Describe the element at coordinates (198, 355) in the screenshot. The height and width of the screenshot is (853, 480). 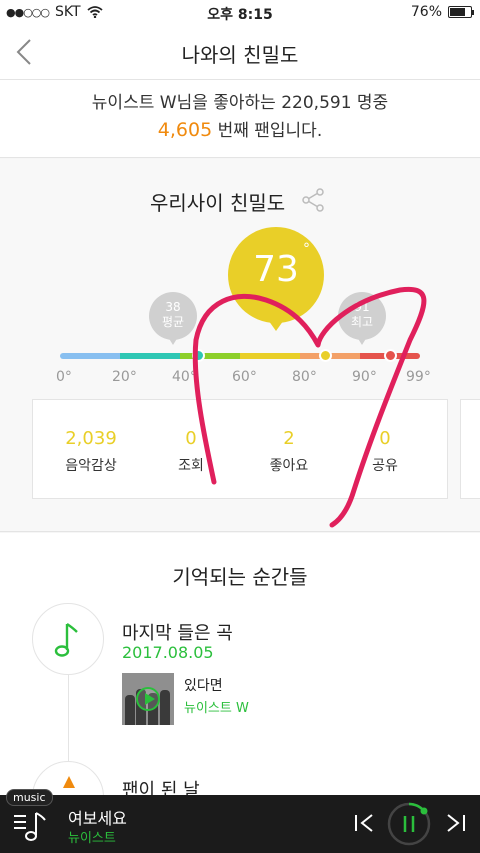
I see `average-marker` at that location.